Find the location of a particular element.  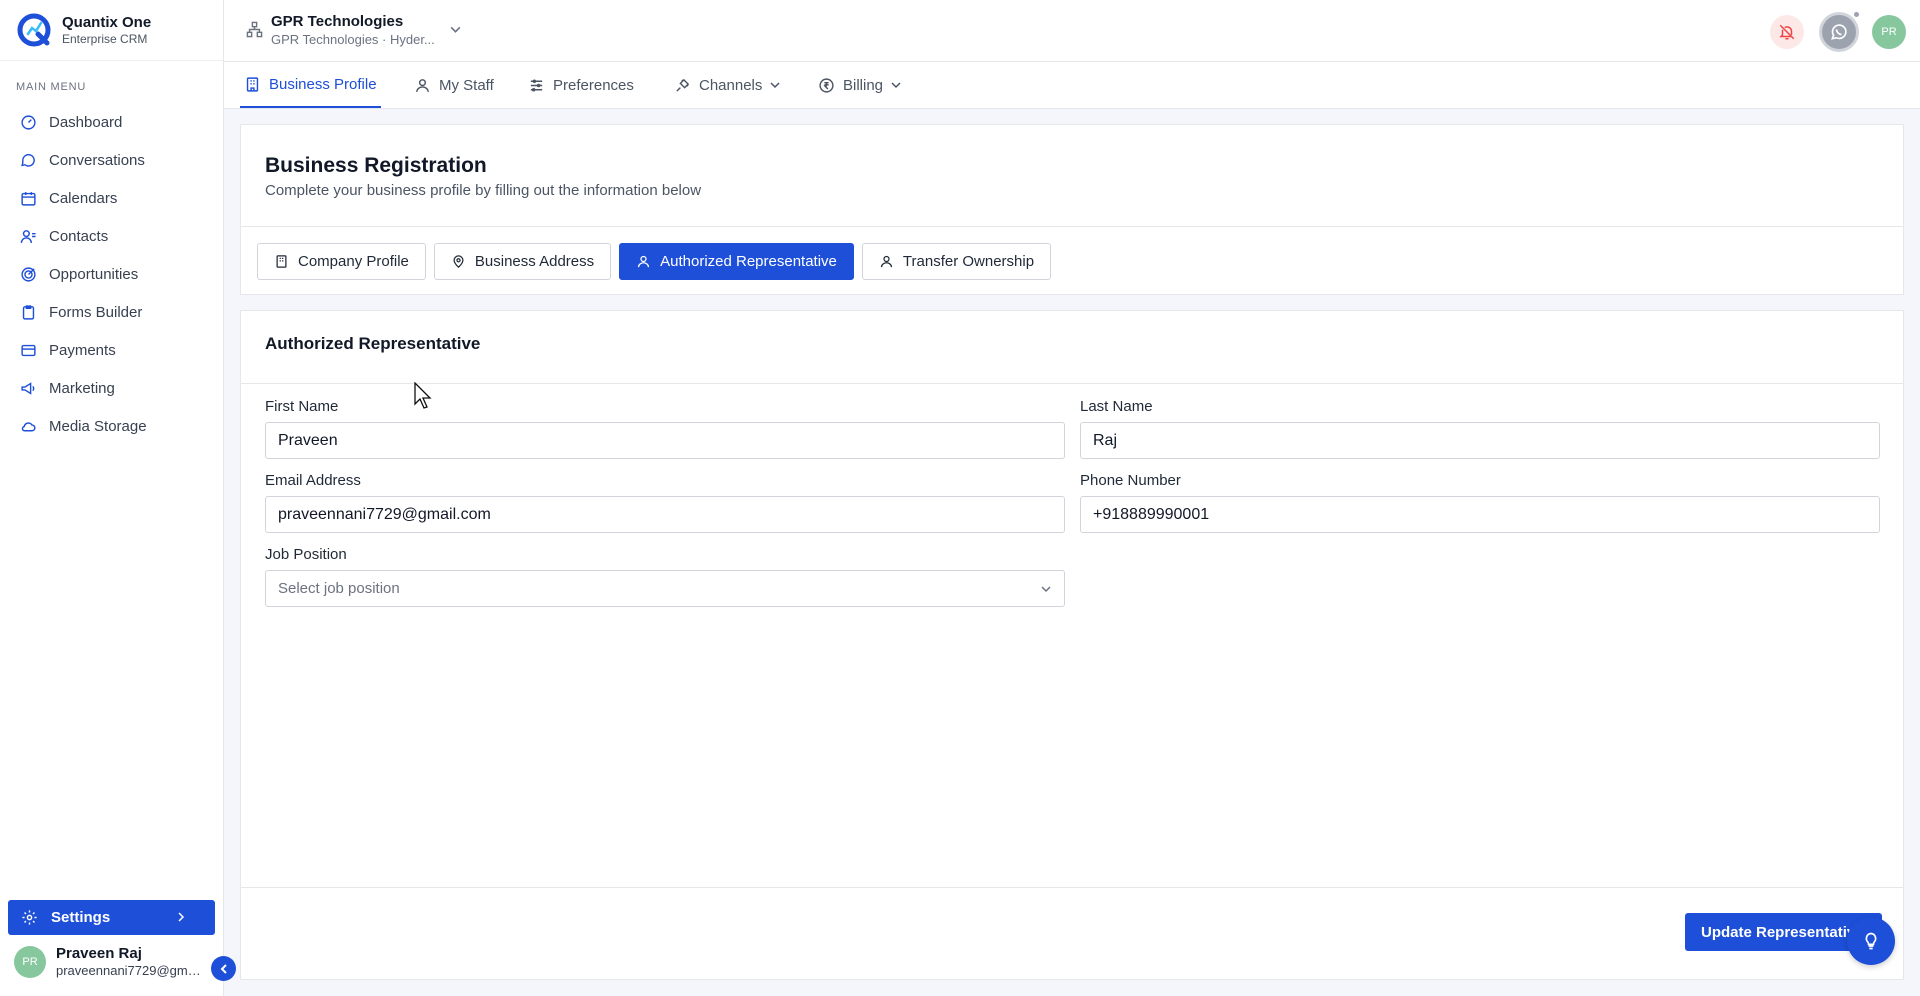

sidebar-item-marketing: Marketing is located at coordinates (111, 388).